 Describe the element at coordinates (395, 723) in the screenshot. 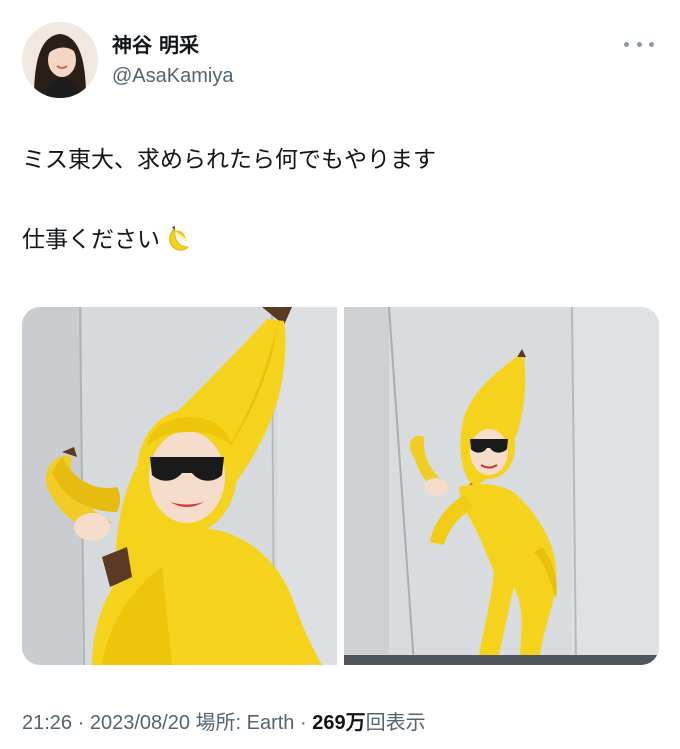

I see `views-label: 回表示` at that location.